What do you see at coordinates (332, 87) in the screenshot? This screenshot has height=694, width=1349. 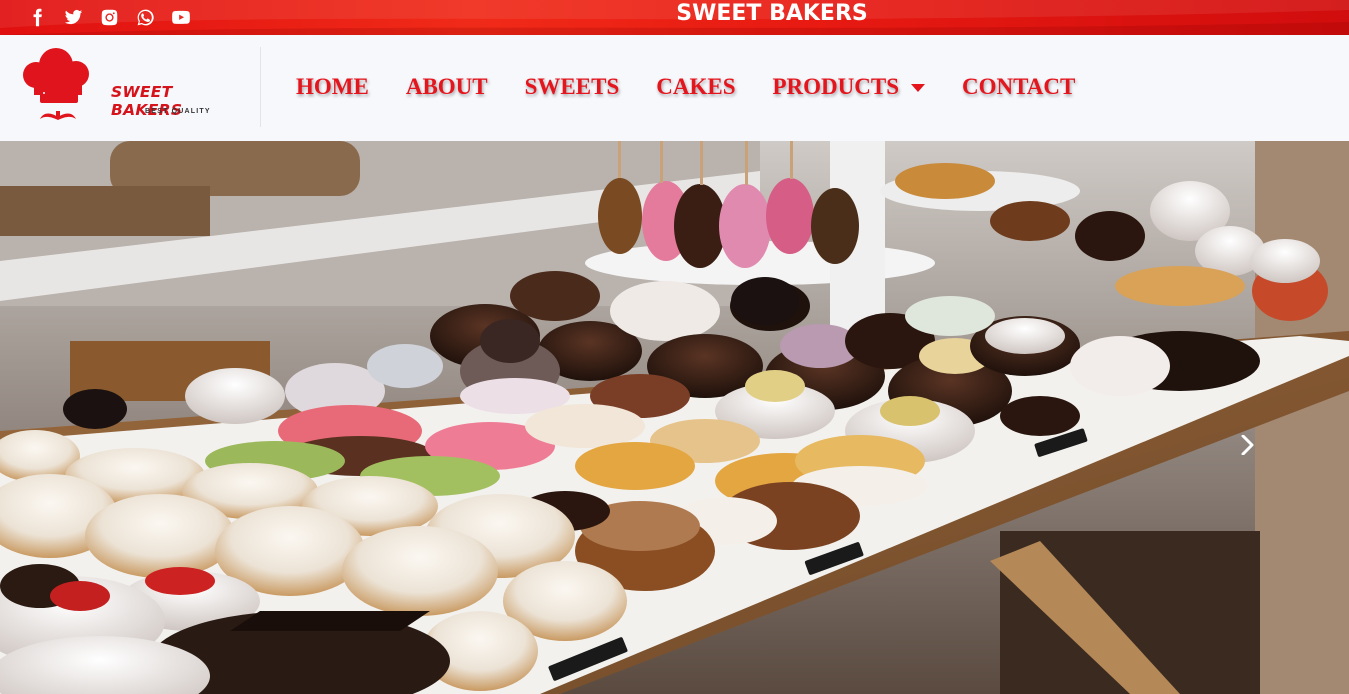 I see `nav-home: HOME` at bounding box center [332, 87].